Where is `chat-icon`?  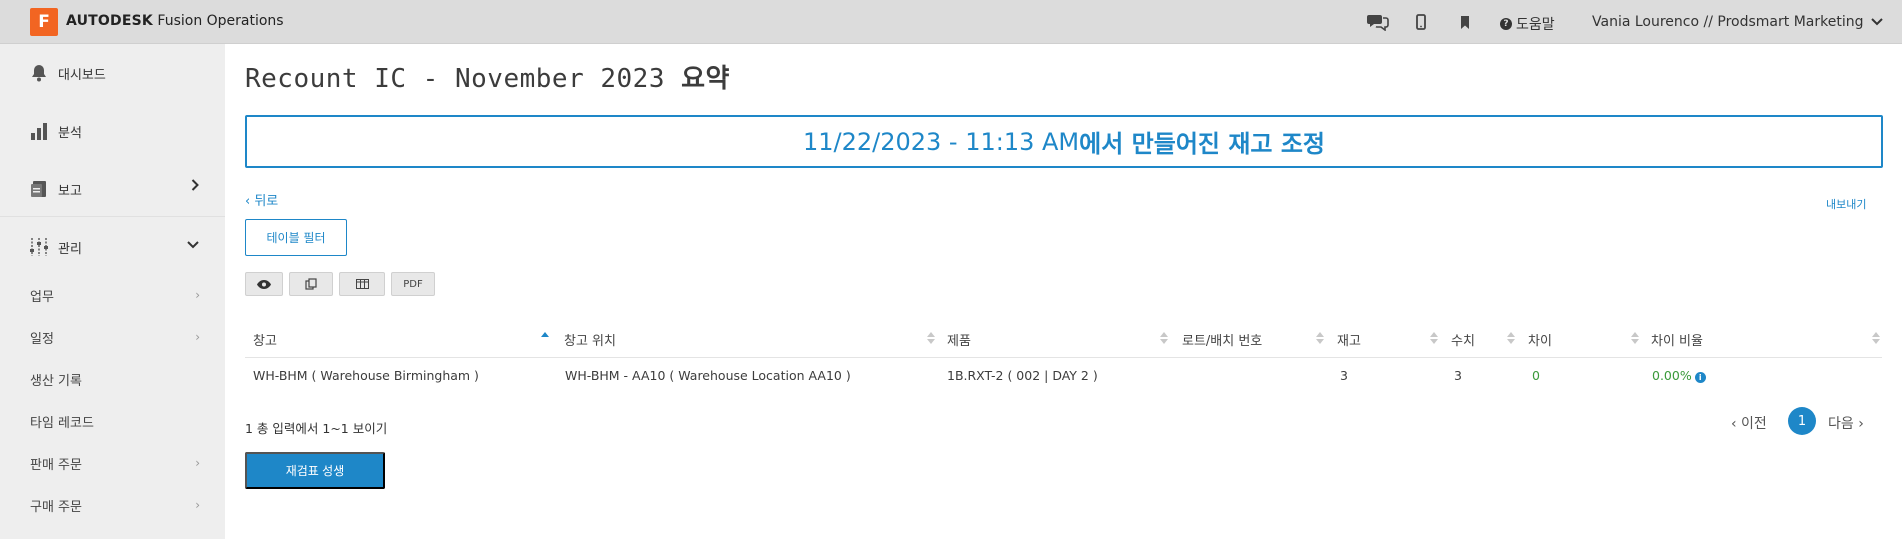
chat-icon is located at coordinates (1378, 22).